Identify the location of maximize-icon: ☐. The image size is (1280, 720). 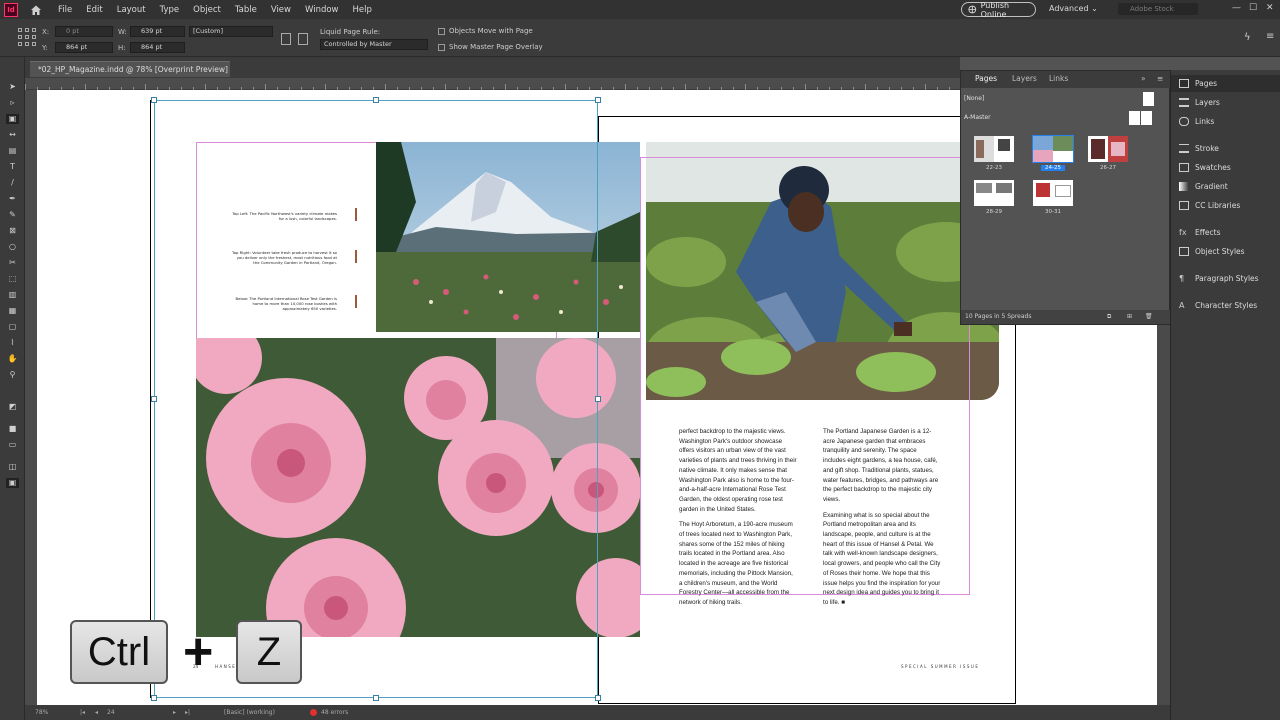
(1253, 8).